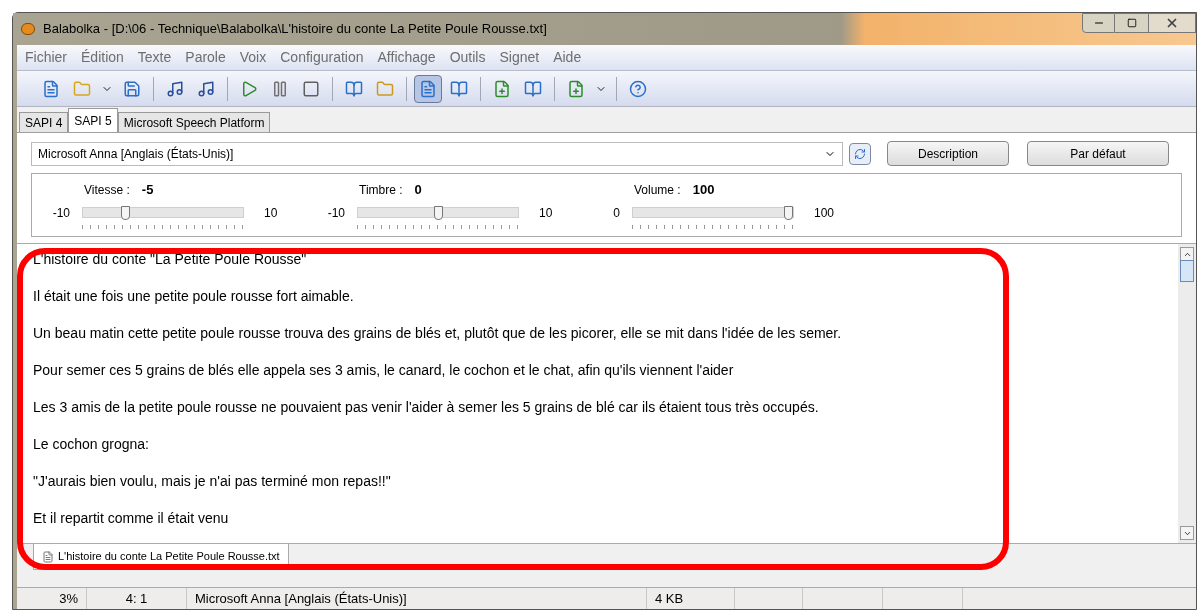  I want to click on slider-max: 100, so click(824, 213).